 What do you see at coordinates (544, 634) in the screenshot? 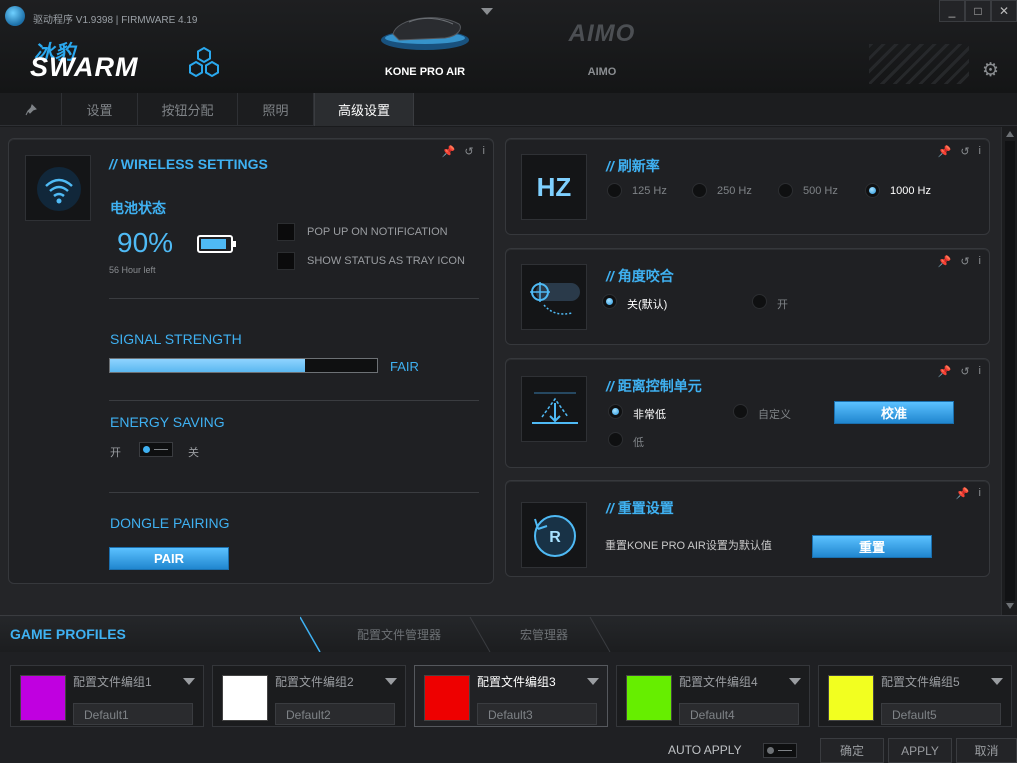
I see `tab-macro-manager: 宏管理器` at bounding box center [544, 634].